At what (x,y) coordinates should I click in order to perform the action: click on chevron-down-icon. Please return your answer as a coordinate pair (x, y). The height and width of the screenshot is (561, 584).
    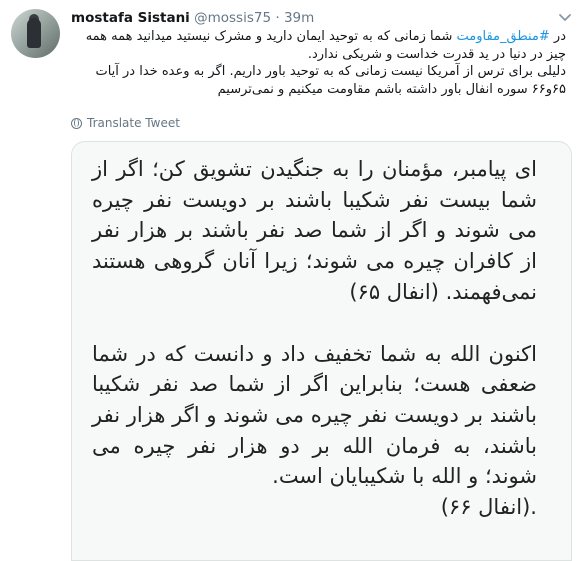
    Looking at the image, I should click on (565, 17).